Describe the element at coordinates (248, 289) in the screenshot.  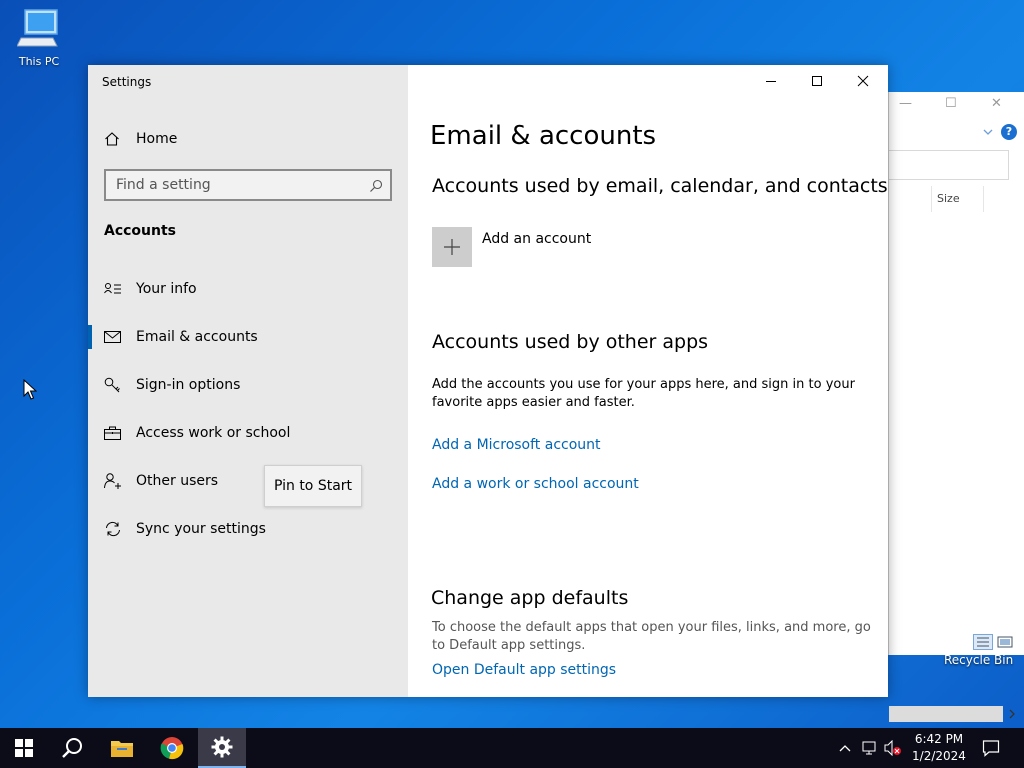
I see `sidebar-item-your-info: Your info` at that location.